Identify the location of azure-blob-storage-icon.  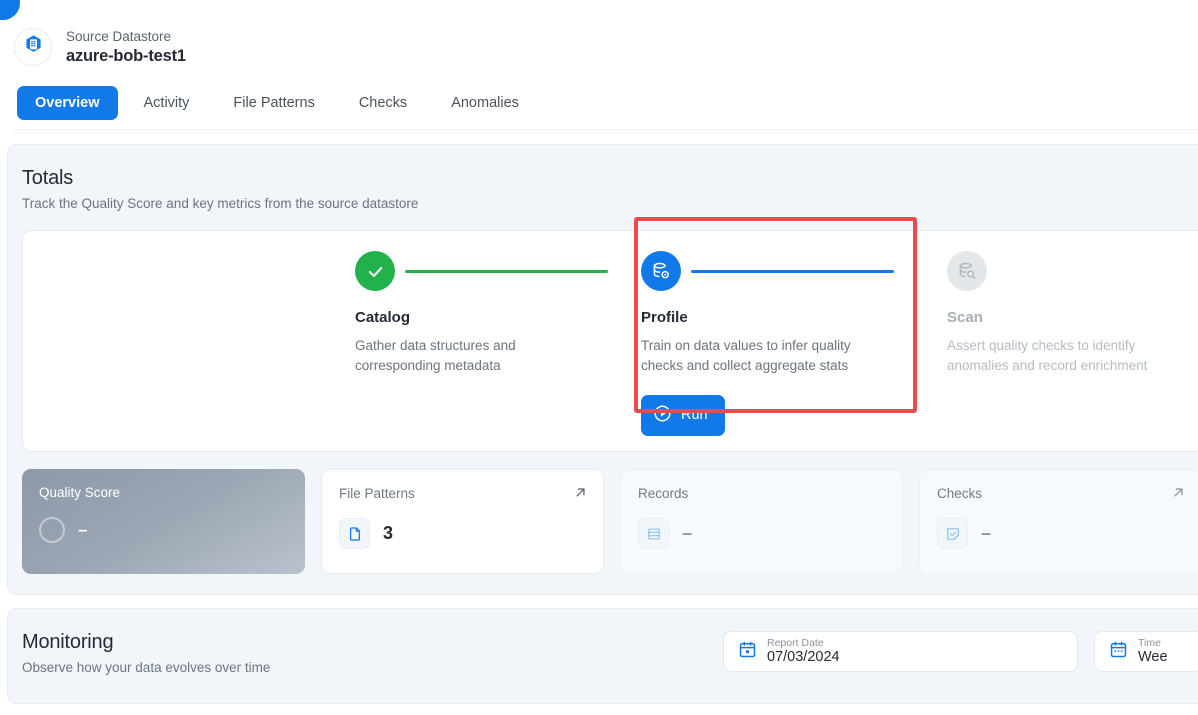
(33, 47).